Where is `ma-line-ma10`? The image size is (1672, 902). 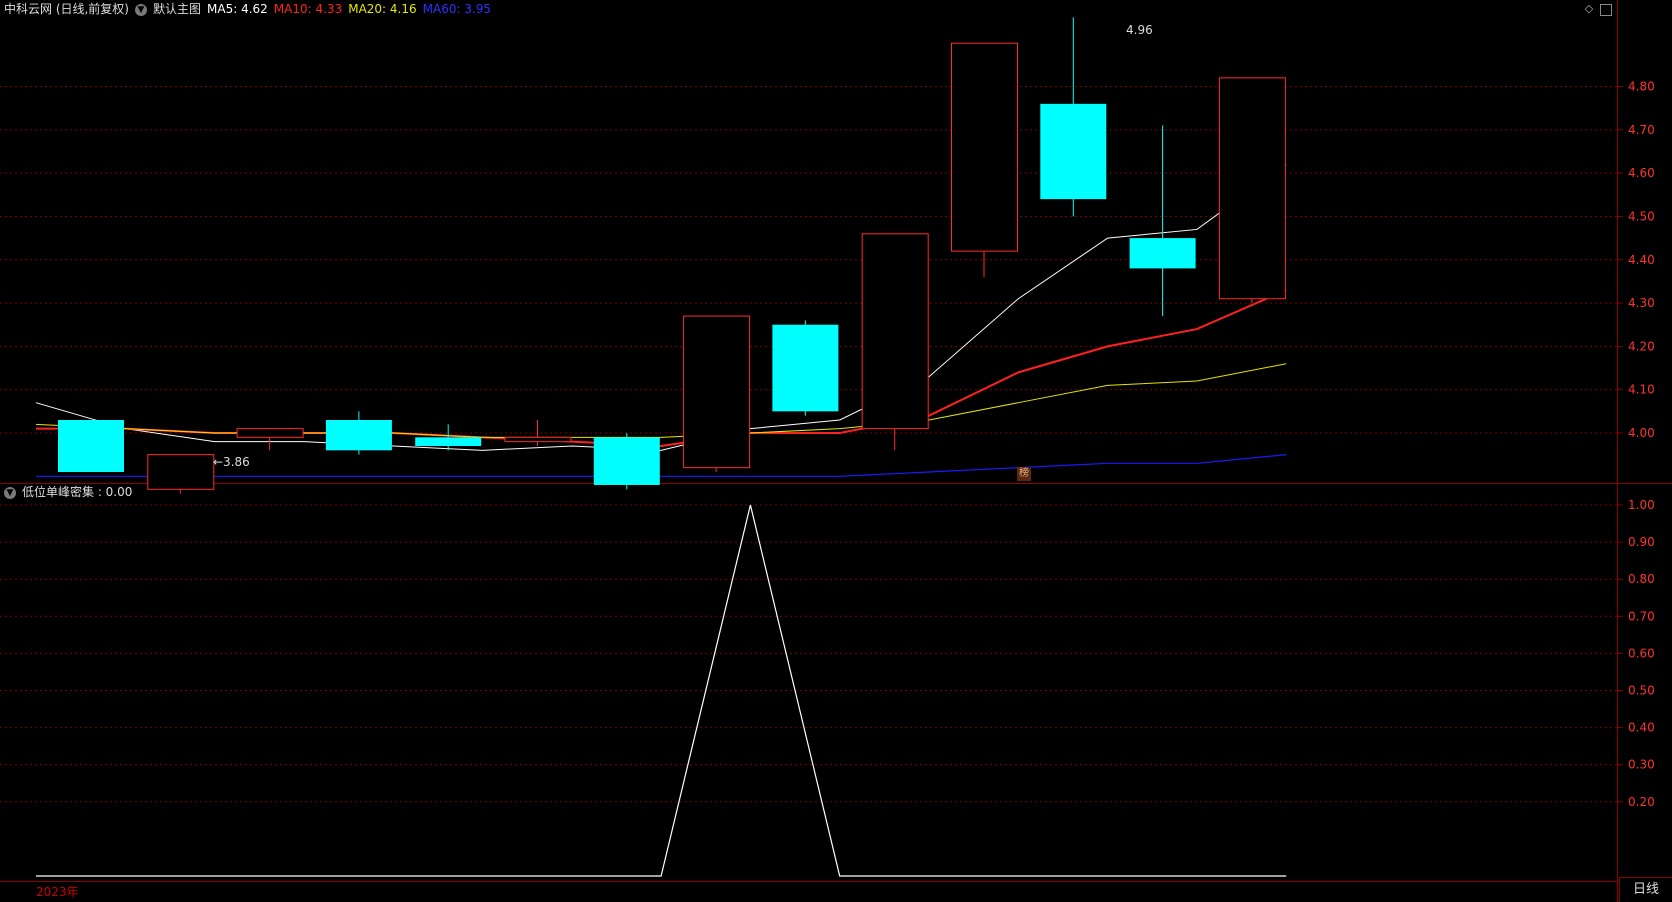
ma-line-ma10 is located at coordinates (661, 368).